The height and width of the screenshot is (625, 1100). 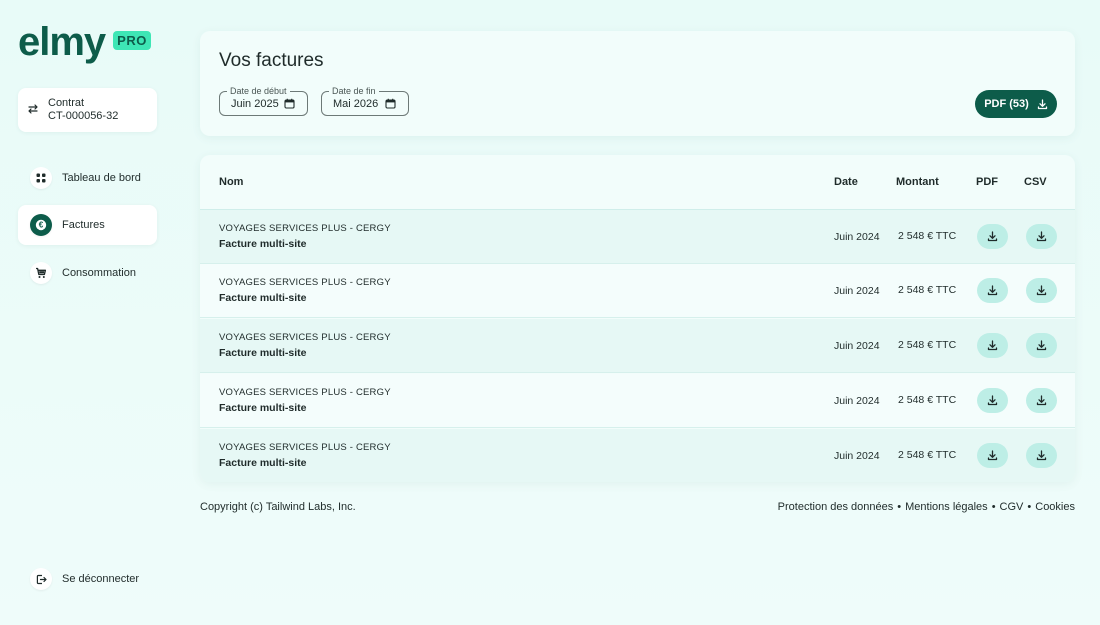 I want to click on column-header-amount: Montant, so click(x=917, y=182).